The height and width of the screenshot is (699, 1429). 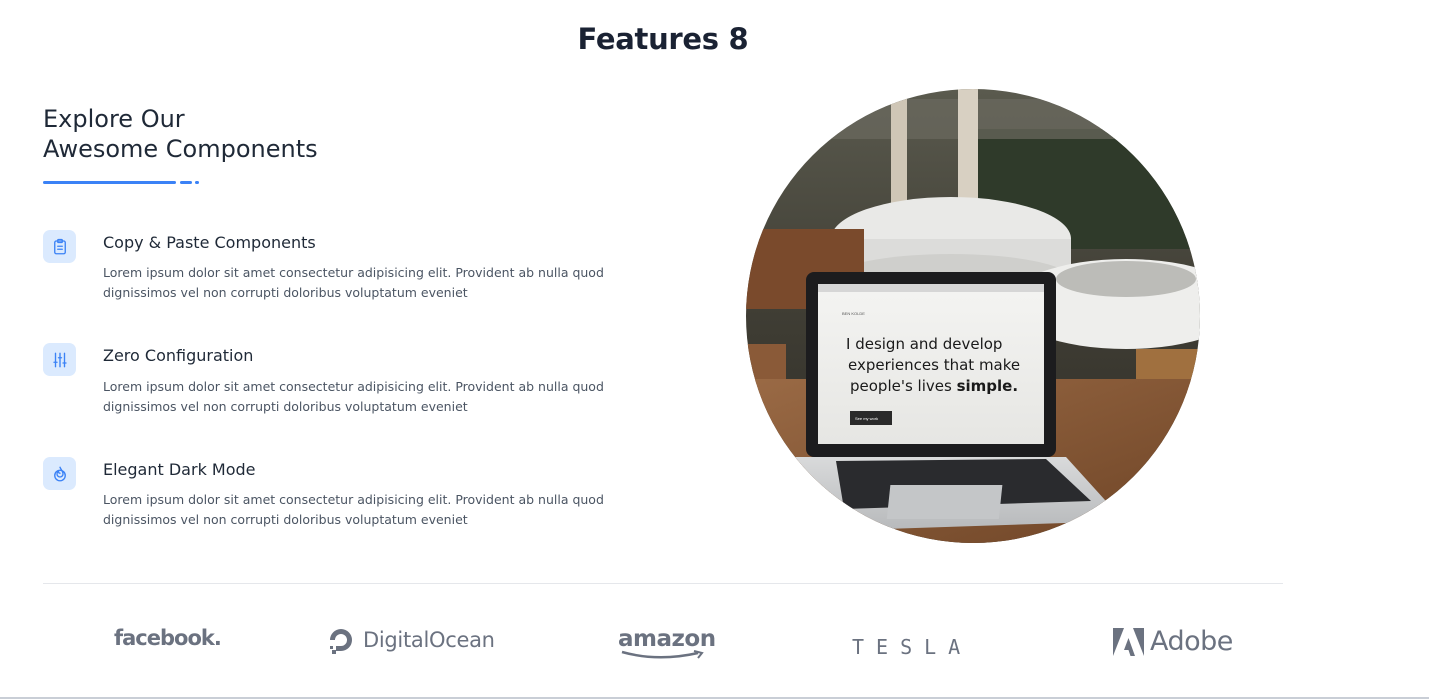 I want to click on screen-line3: people's lives simple., so click(x=934, y=386).